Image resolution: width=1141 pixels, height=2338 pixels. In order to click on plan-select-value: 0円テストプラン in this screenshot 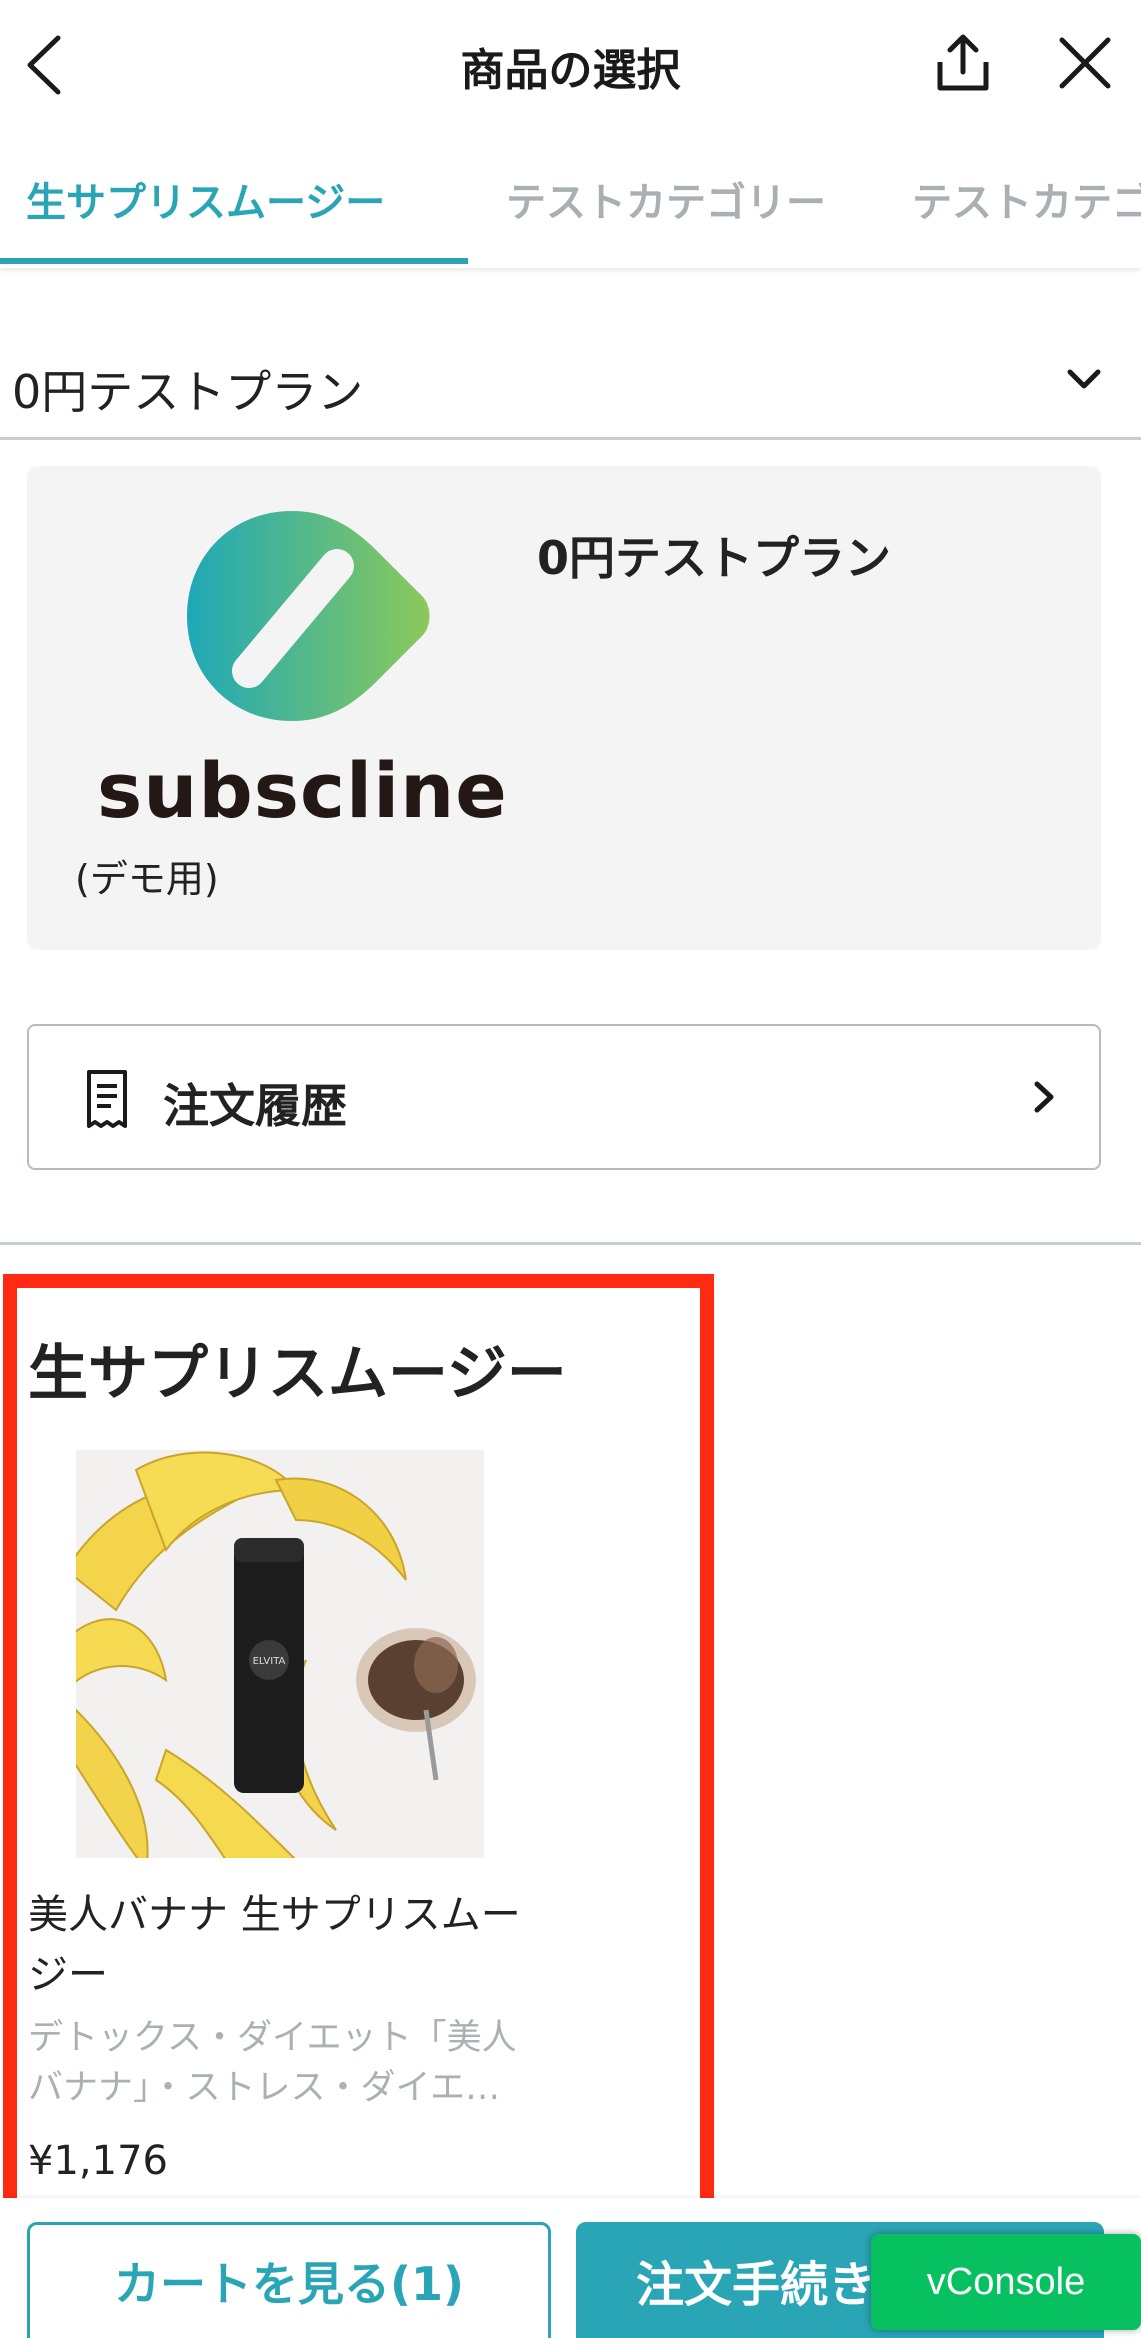, I will do `click(188, 392)`.